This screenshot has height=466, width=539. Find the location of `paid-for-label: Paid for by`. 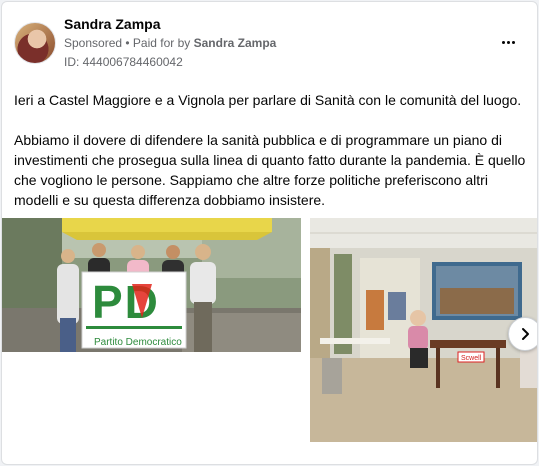

paid-for-label: Paid for by is located at coordinates (163, 43).